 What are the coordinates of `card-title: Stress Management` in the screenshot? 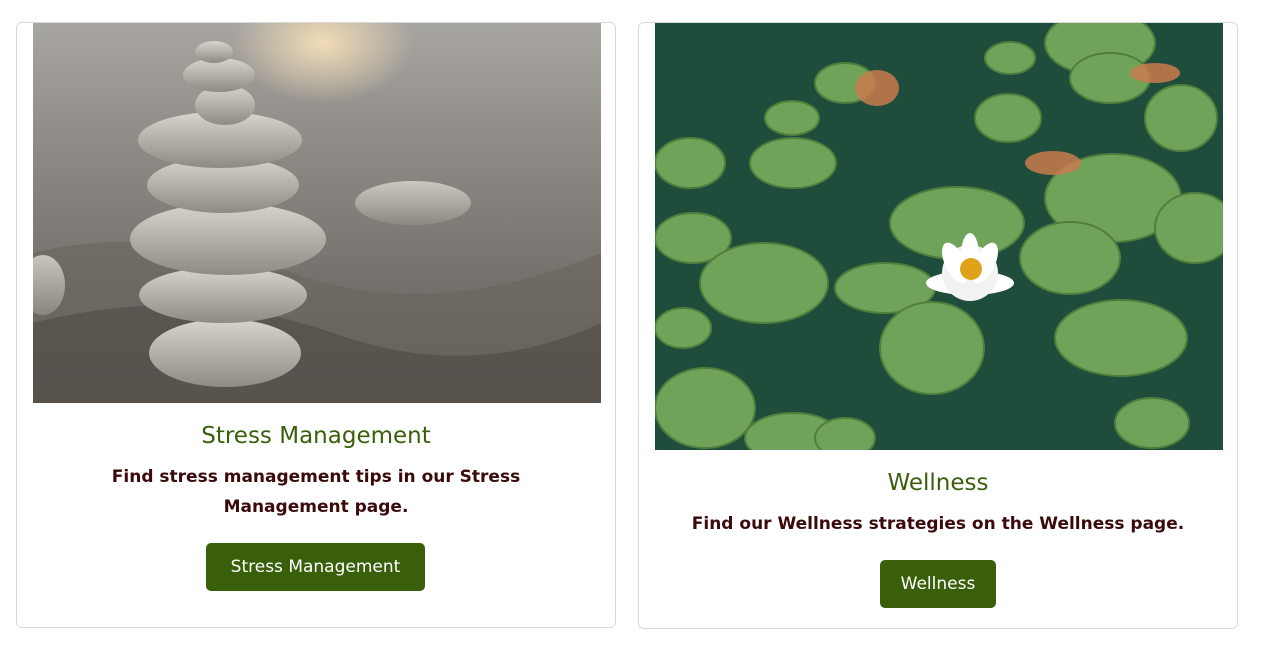 It's located at (316, 436).